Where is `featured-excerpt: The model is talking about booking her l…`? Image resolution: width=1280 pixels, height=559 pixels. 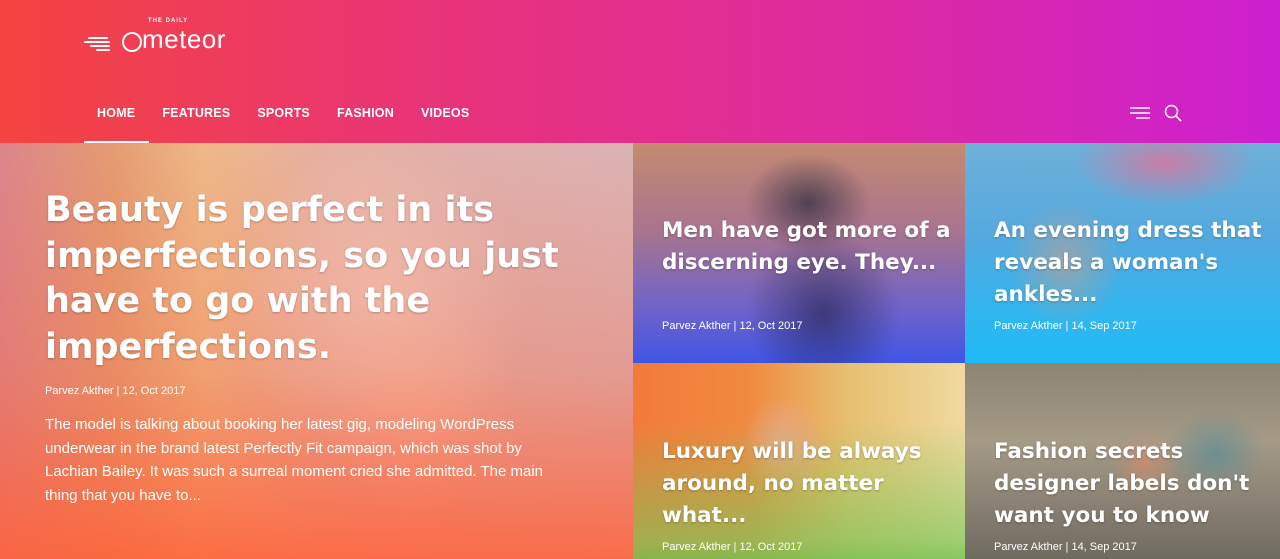
featured-excerpt: The model is talking about booking her l… is located at coordinates (294, 460).